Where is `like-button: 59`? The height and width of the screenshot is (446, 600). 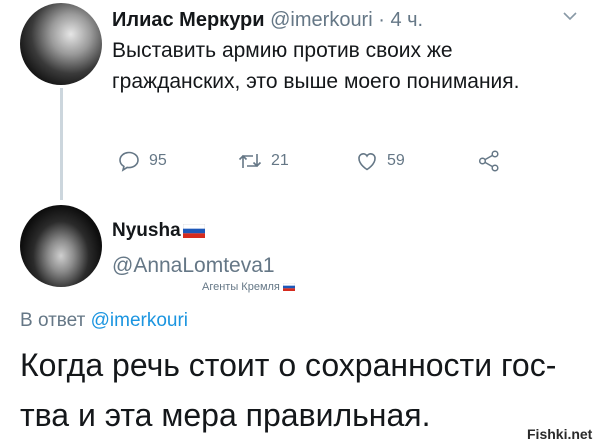
like-button: 59 is located at coordinates (380, 161).